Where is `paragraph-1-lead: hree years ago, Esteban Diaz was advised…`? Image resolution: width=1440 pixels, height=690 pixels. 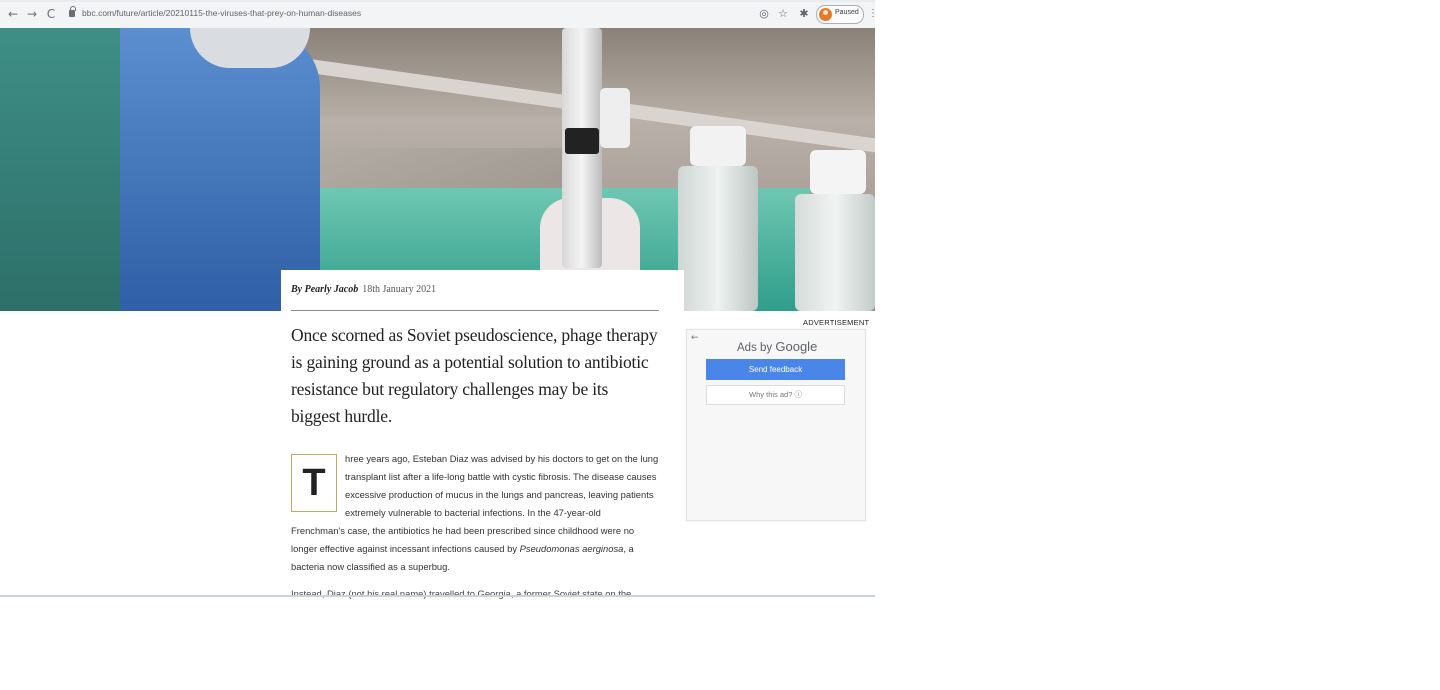
paragraph-1-lead: hree years ago, Esteban Diaz was advised… is located at coordinates (502, 485).